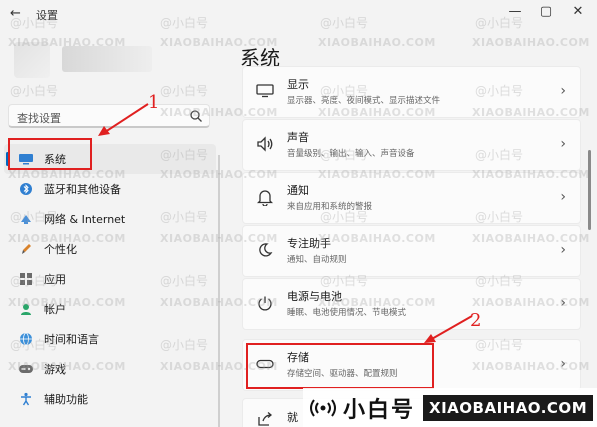  Describe the element at coordinates (298, 137) in the screenshot. I see `card-title: 声音` at that location.